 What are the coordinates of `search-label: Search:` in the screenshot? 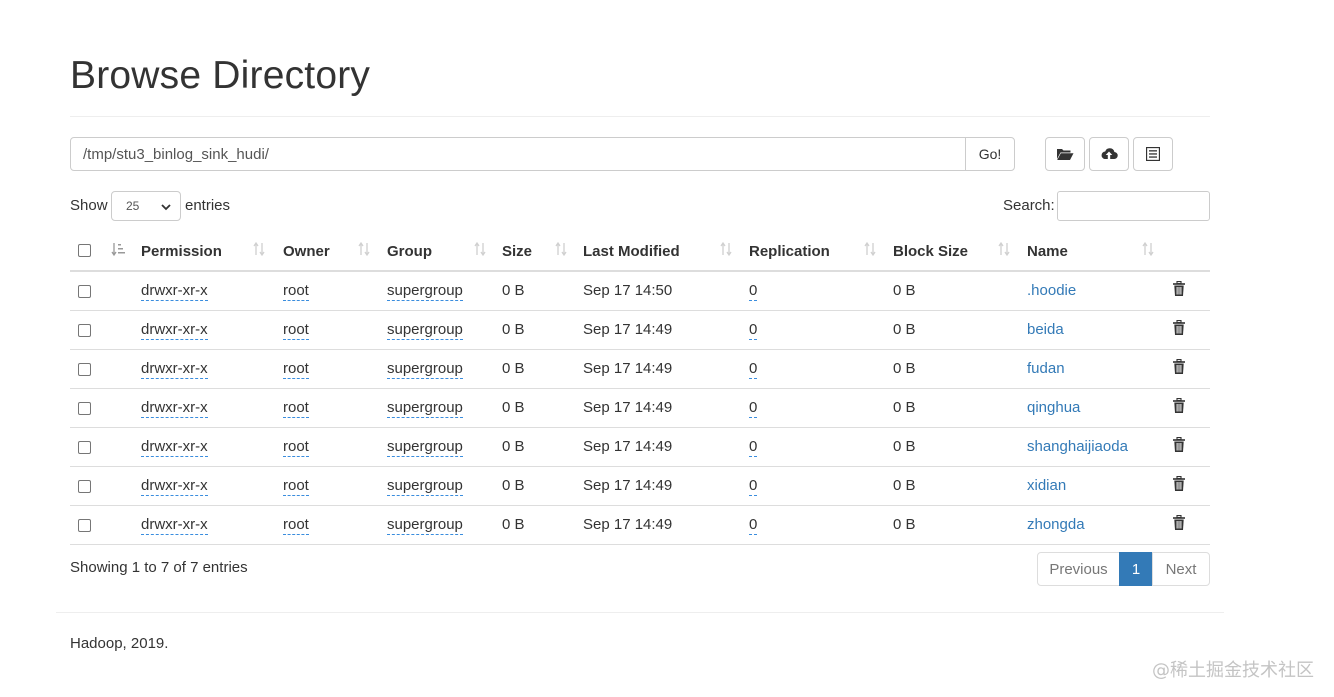 It's located at (1029, 205).